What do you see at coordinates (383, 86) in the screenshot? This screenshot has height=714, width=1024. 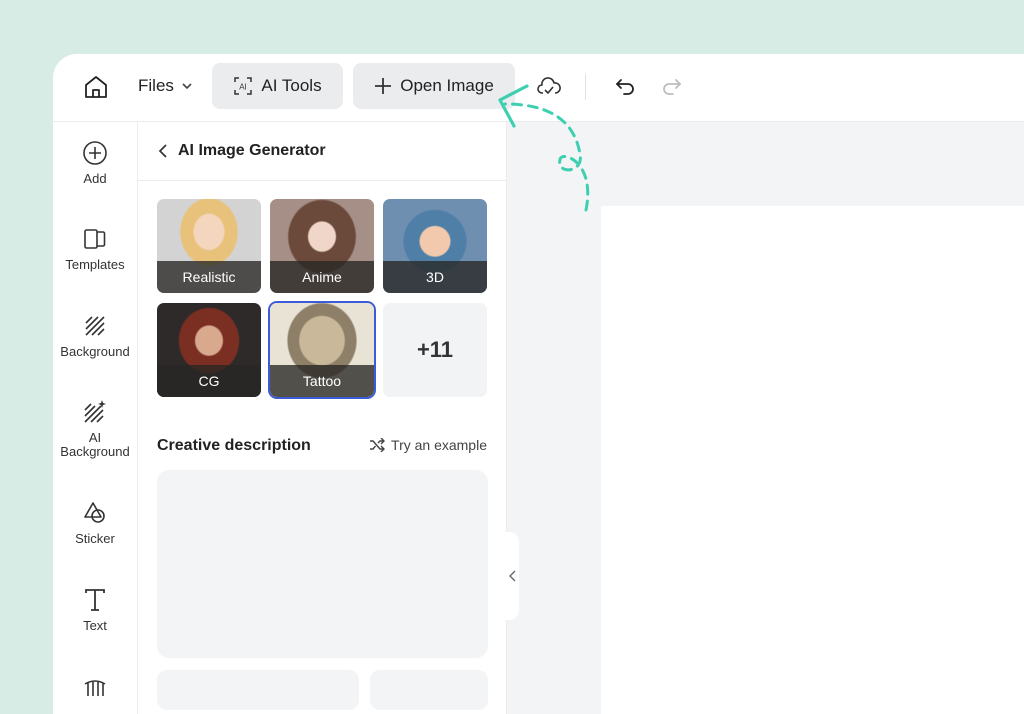 I see `plus-icon` at bounding box center [383, 86].